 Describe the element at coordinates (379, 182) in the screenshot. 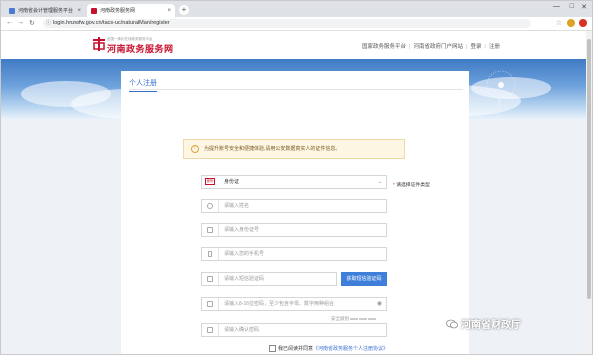

I see `chevron-down-icon: ⌄` at that location.